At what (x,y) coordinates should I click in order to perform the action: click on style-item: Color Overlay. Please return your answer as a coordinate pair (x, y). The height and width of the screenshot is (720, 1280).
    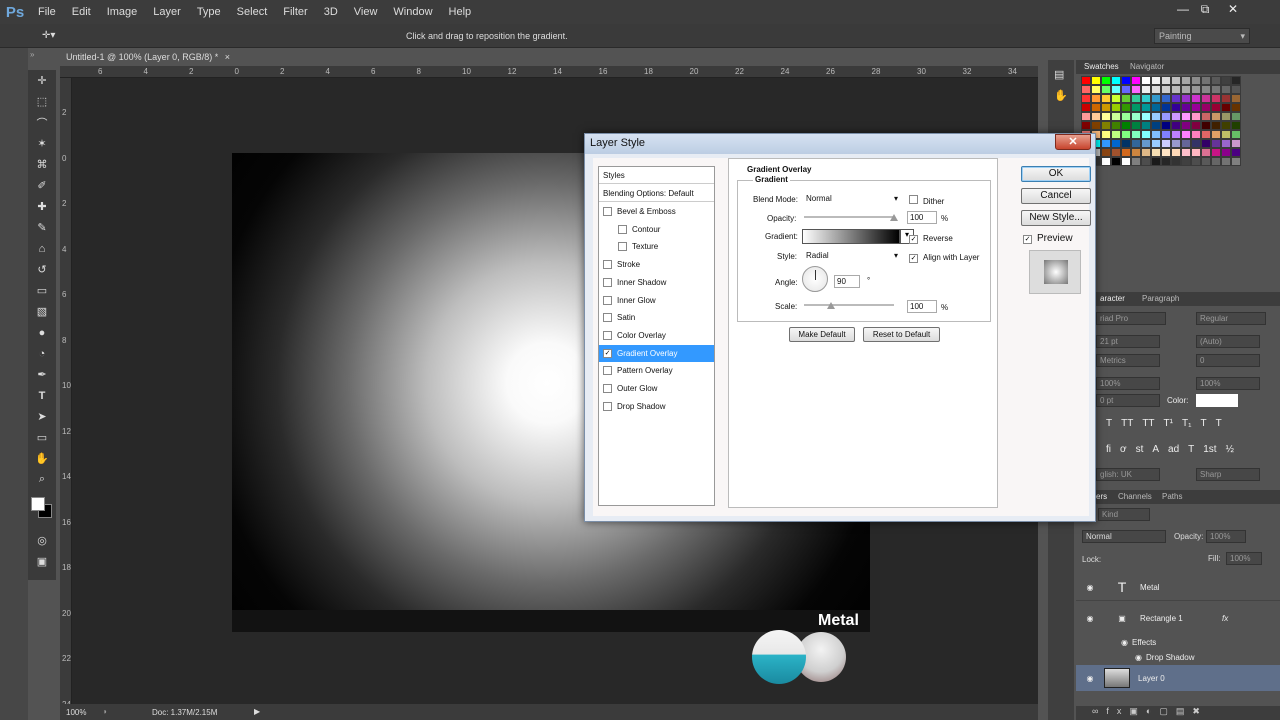
    Looking at the image, I should click on (656, 335).